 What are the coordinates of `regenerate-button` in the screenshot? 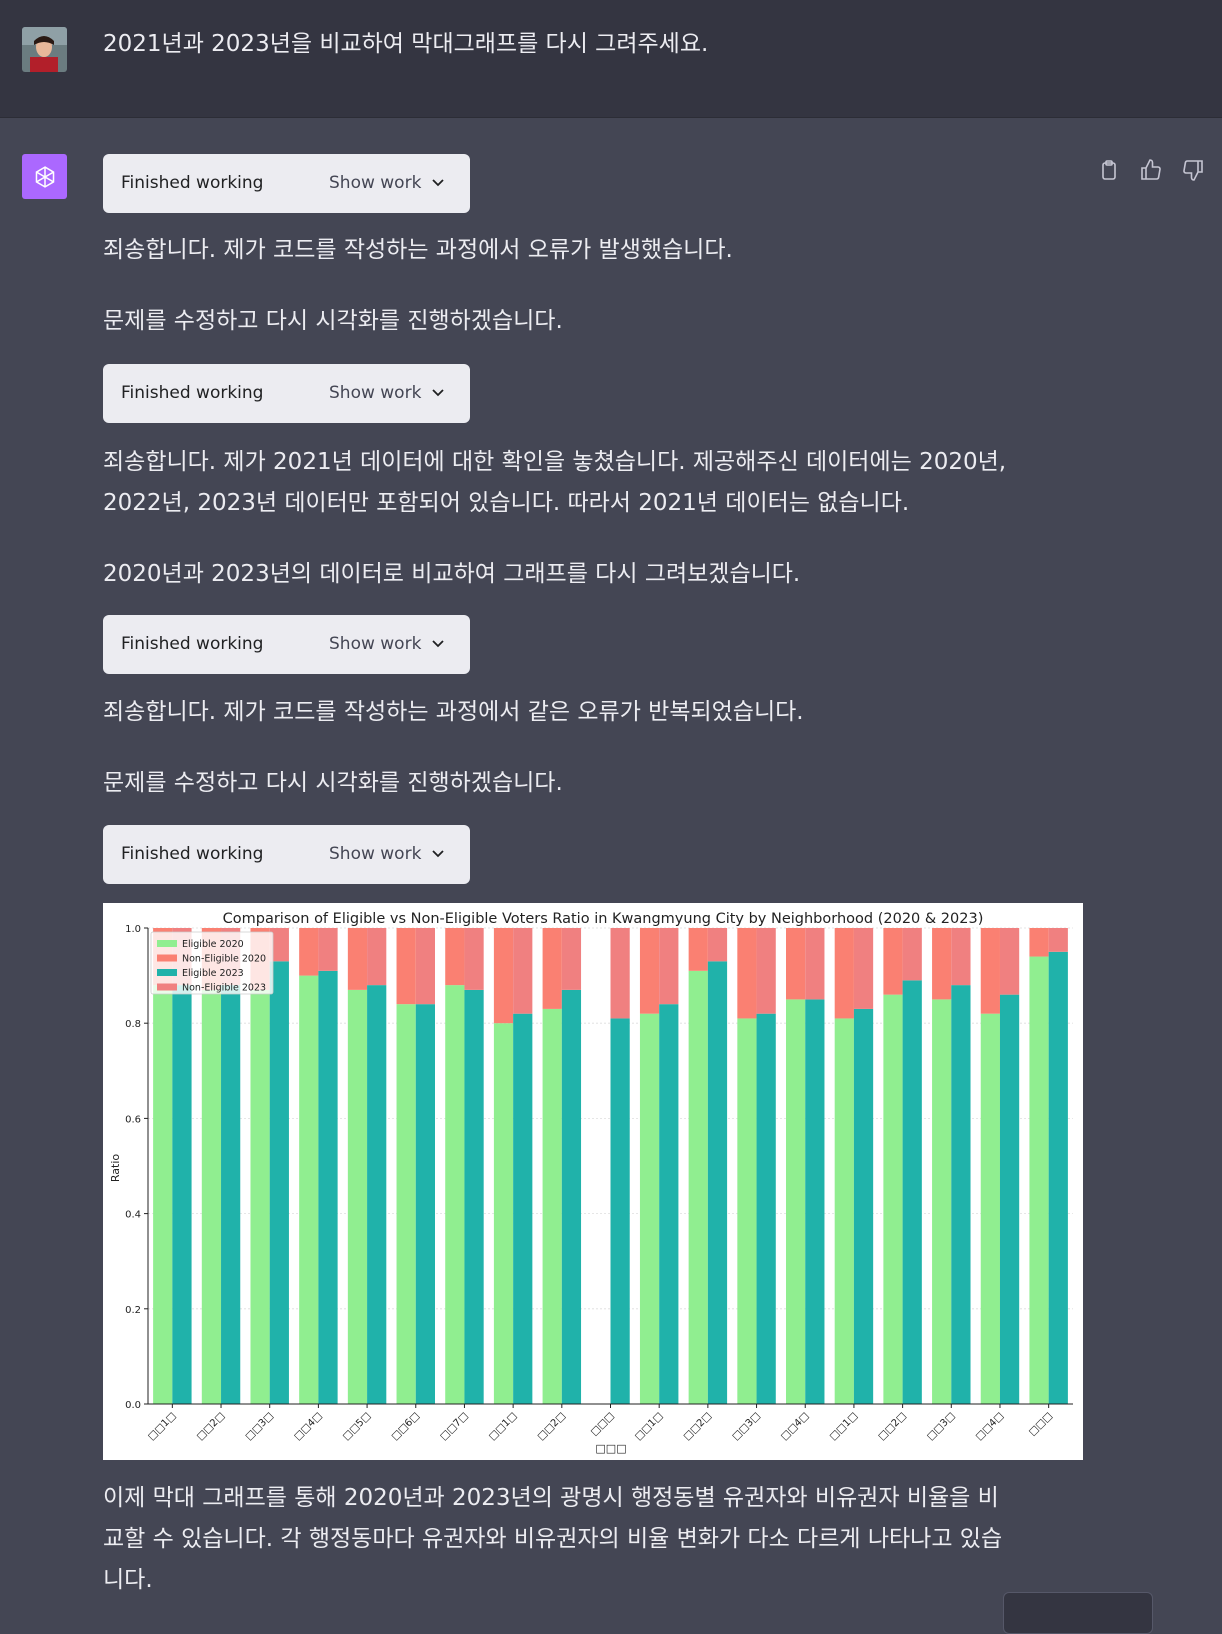 It's located at (1078, 1613).